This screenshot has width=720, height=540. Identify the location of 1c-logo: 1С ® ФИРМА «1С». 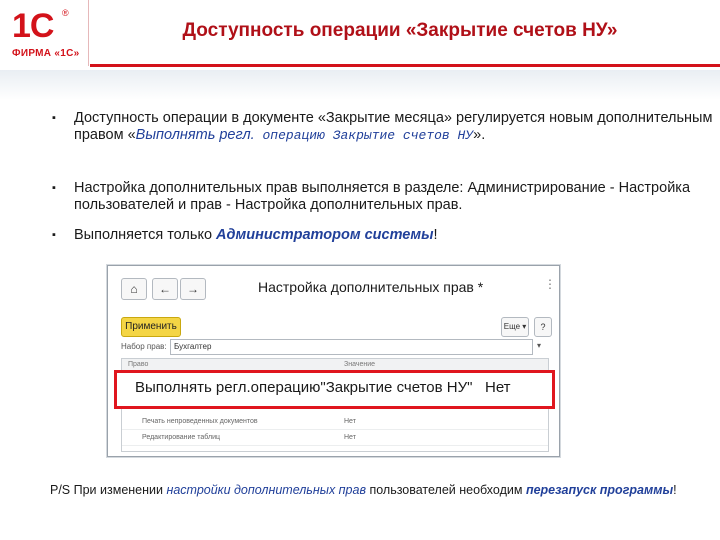
(44, 35).